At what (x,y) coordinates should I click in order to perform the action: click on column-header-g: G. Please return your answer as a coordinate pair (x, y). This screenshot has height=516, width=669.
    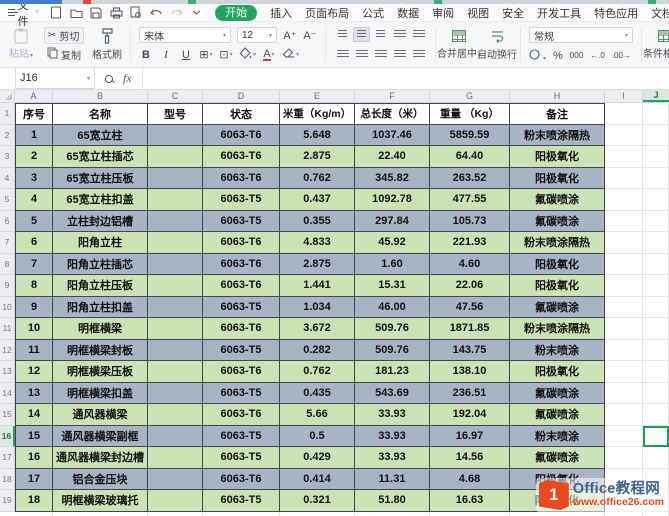
    Looking at the image, I should click on (470, 96).